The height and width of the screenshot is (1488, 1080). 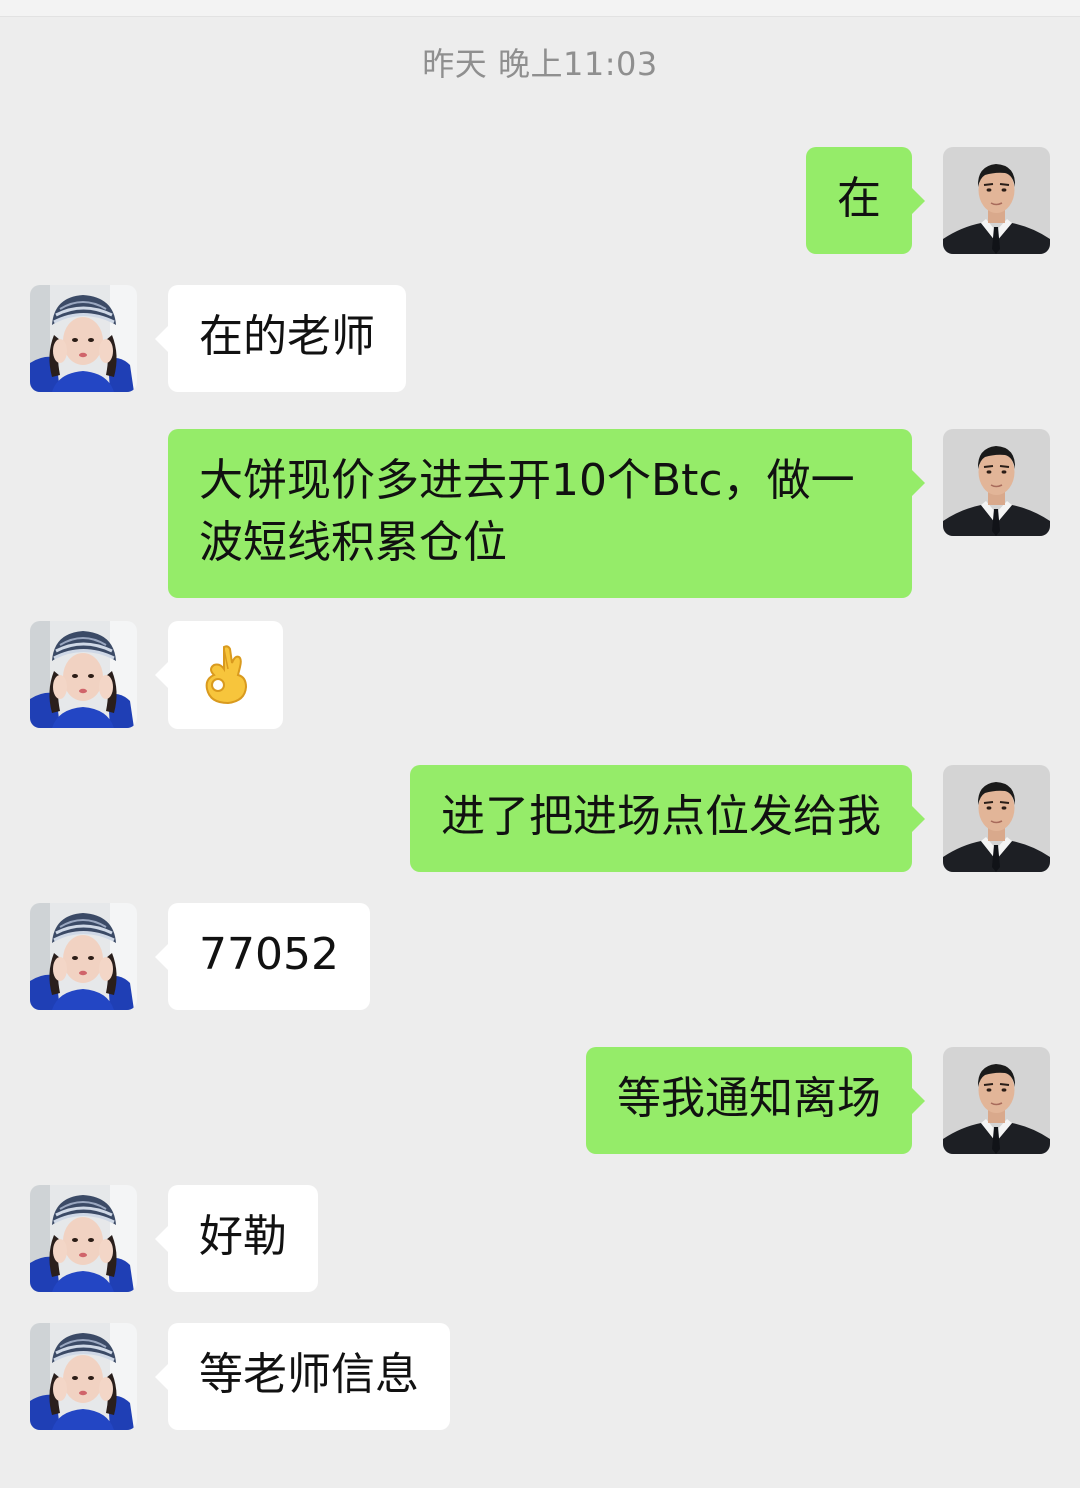 What do you see at coordinates (865, 200) in the screenshot?
I see `message-bubble: 在` at bounding box center [865, 200].